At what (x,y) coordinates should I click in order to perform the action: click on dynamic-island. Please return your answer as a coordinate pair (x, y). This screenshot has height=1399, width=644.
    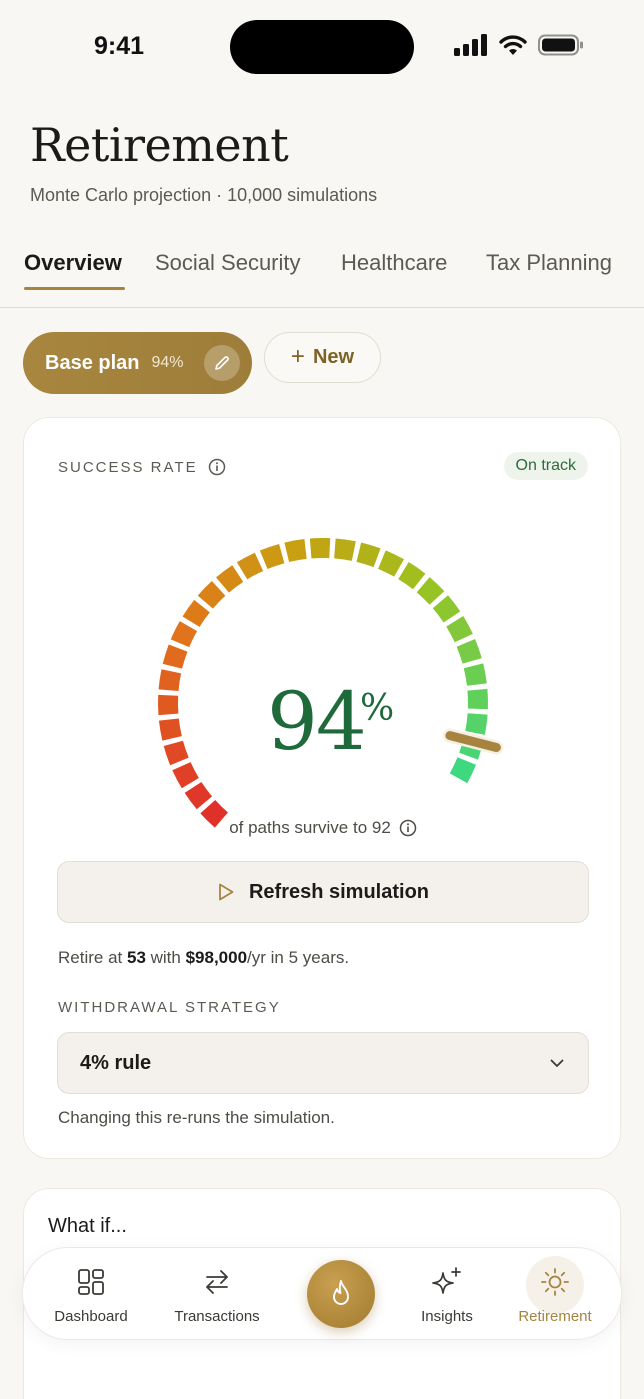
    Looking at the image, I should click on (322, 47).